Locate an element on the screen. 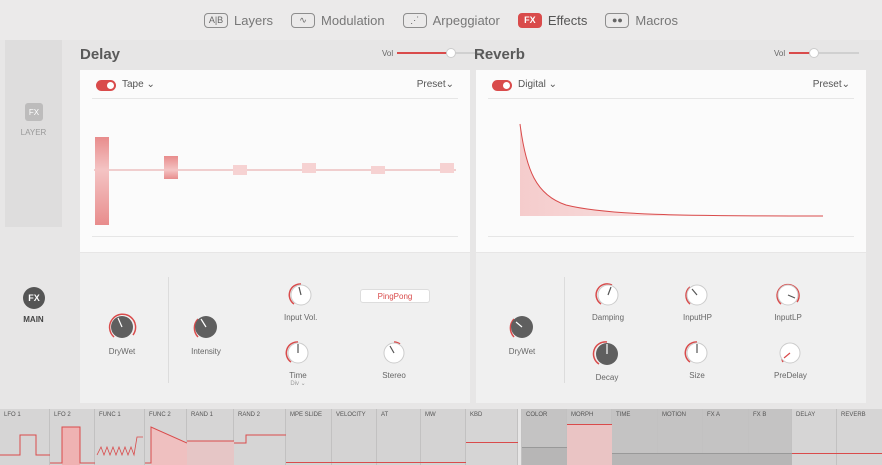 This screenshot has height=465, width=882. sidebar-layer-fx: FX LAYER is located at coordinates (33, 133).